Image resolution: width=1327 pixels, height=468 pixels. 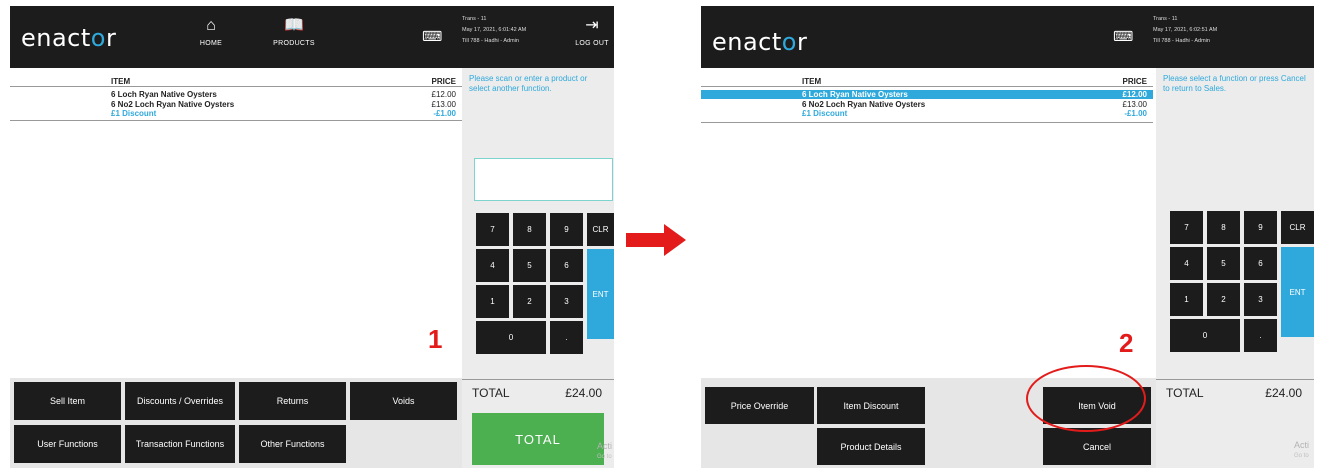 I want to click on voids-button: Voids, so click(x=403, y=401).